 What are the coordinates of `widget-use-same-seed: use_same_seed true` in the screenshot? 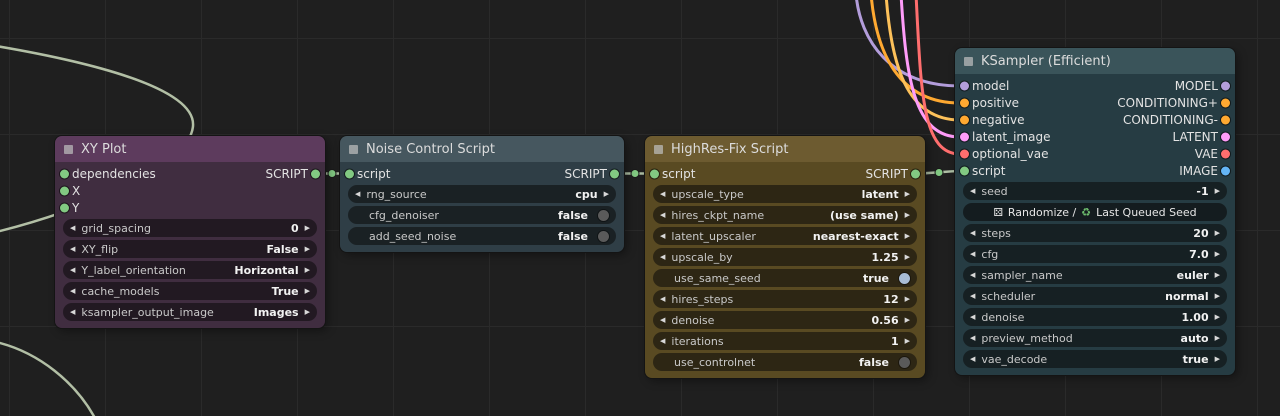 It's located at (785, 278).